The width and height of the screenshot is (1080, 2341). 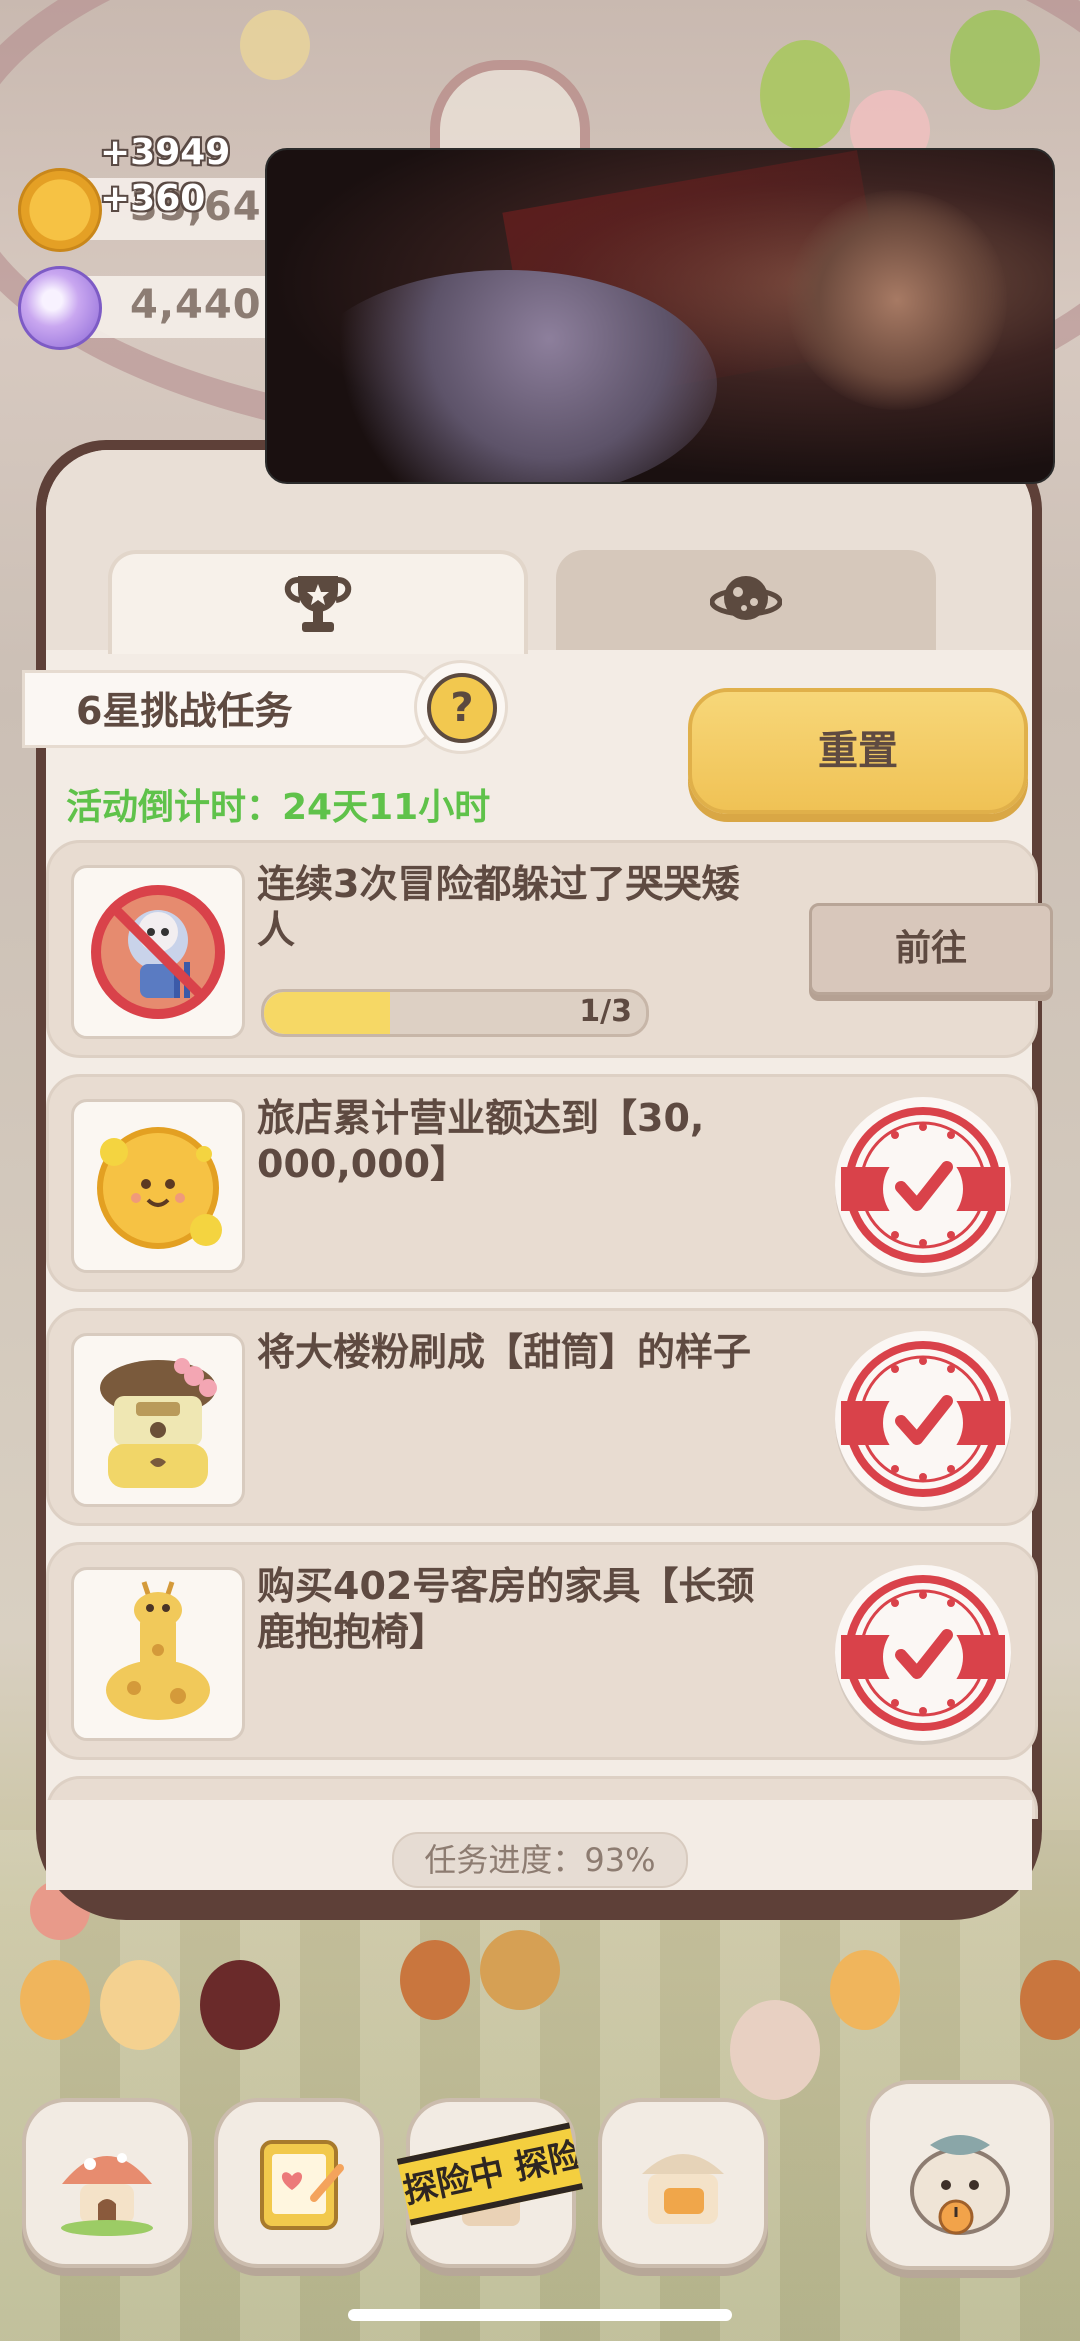 I want to click on cone-hotel-icon, so click(x=158, y=1423).